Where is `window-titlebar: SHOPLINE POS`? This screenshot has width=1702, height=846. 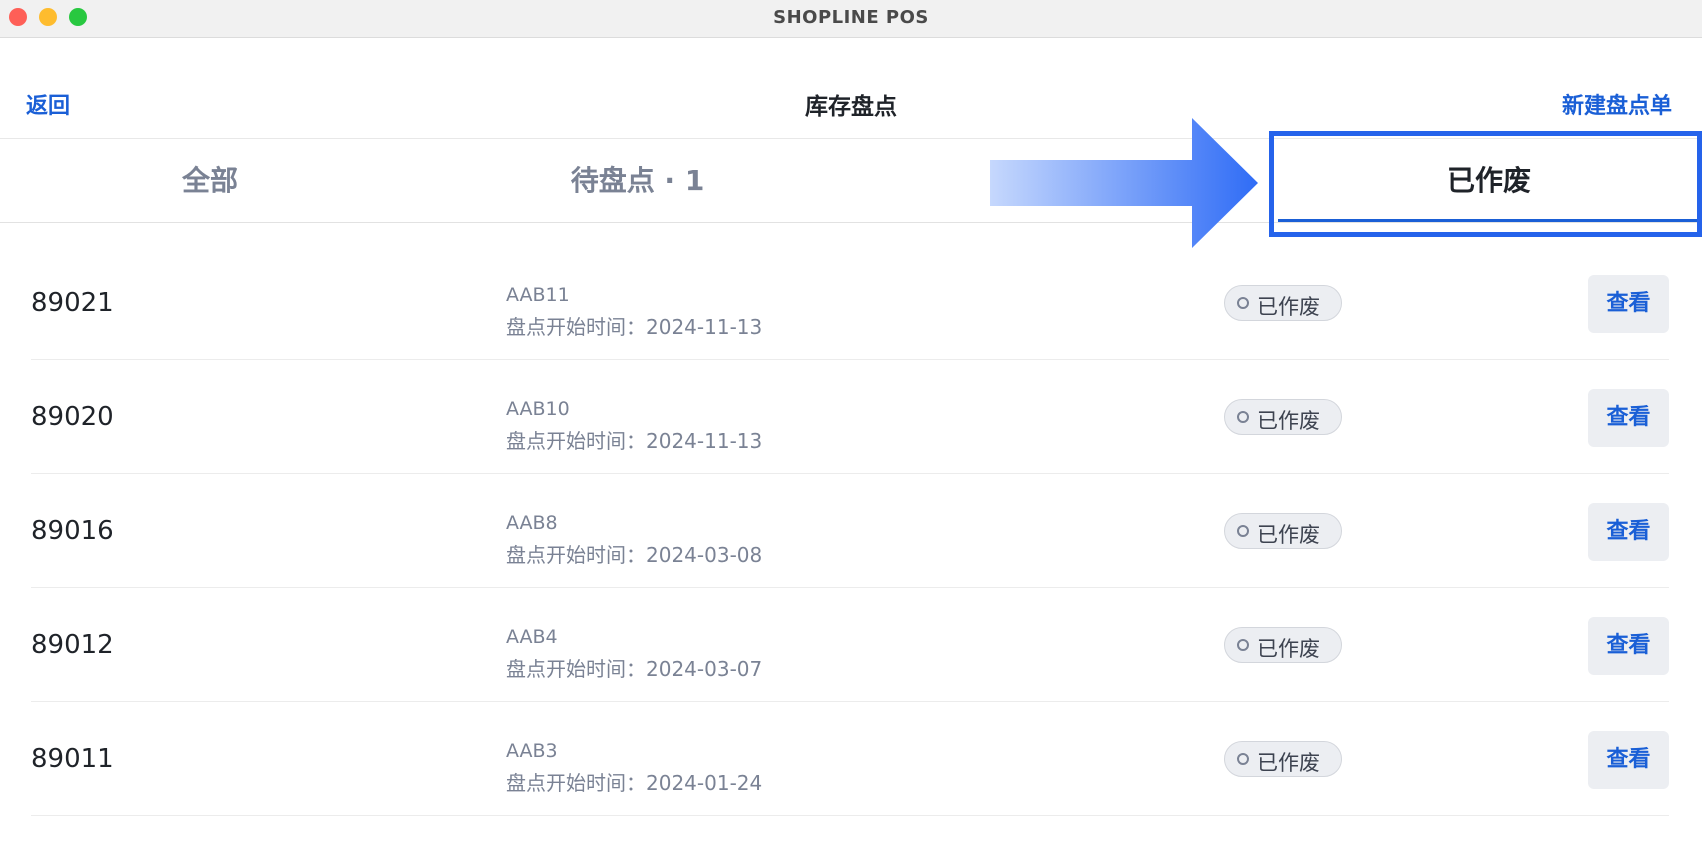
window-titlebar: SHOPLINE POS is located at coordinates (851, 19).